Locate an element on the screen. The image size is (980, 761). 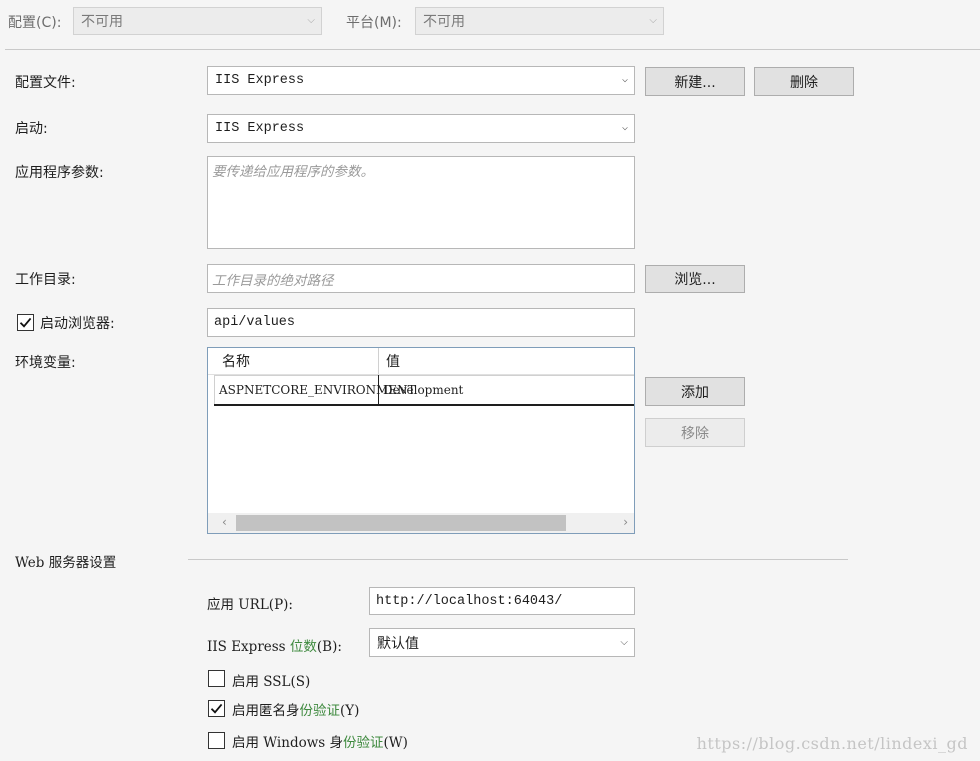
app-args-label: 应用程序参数: is located at coordinates (59, 173).